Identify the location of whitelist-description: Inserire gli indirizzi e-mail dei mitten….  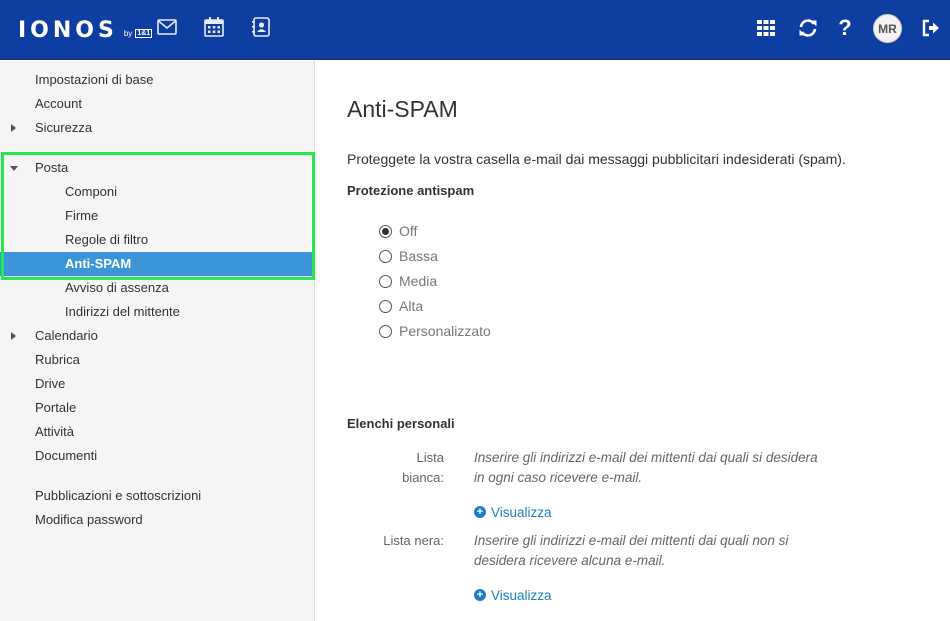
(646, 467).